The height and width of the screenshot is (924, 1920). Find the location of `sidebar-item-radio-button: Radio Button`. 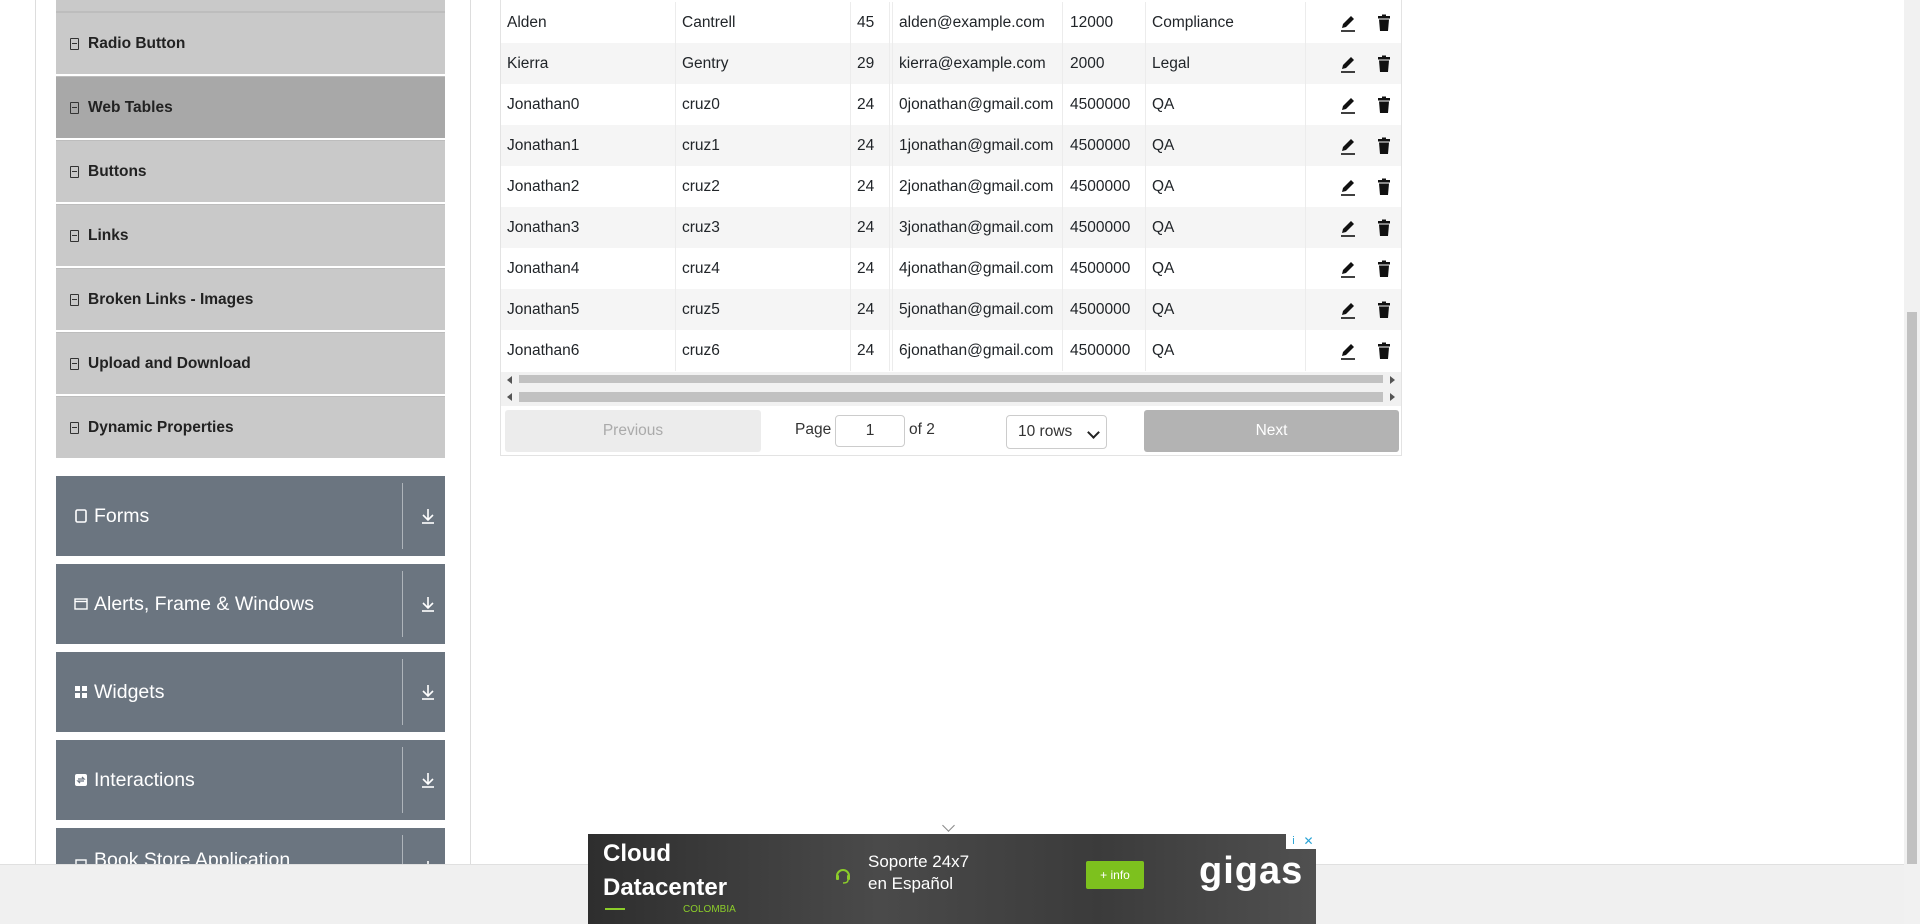

sidebar-item-radio-button: Radio Button is located at coordinates (250, 43).